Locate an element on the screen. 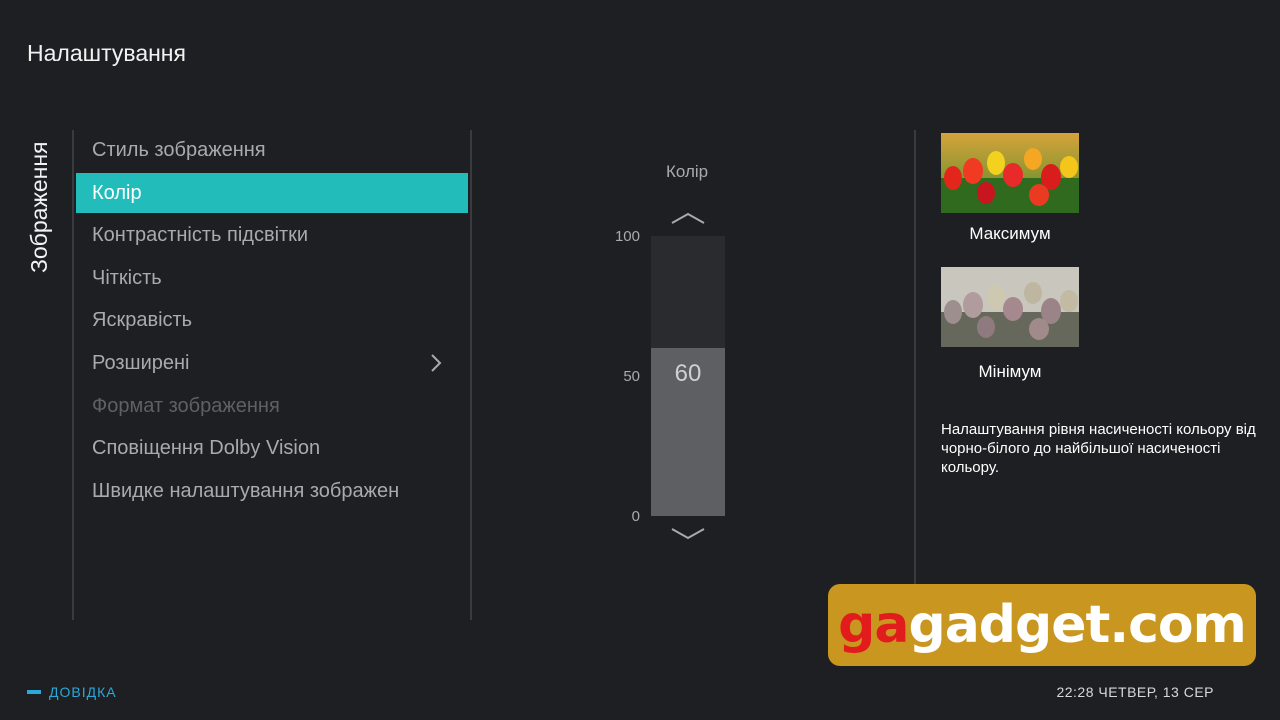 The height and width of the screenshot is (720, 1280). slider-fill: 60 is located at coordinates (688, 432).